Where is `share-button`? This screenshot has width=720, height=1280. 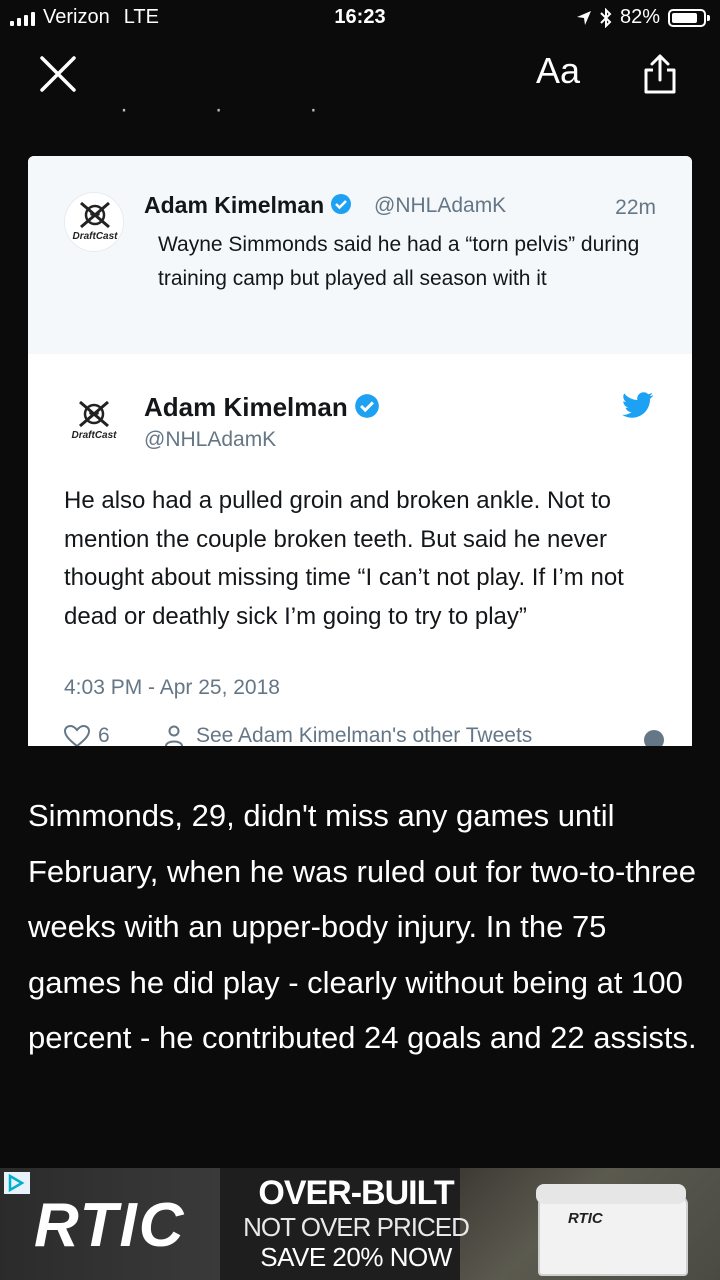
share-button is located at coordinates (660, 76).